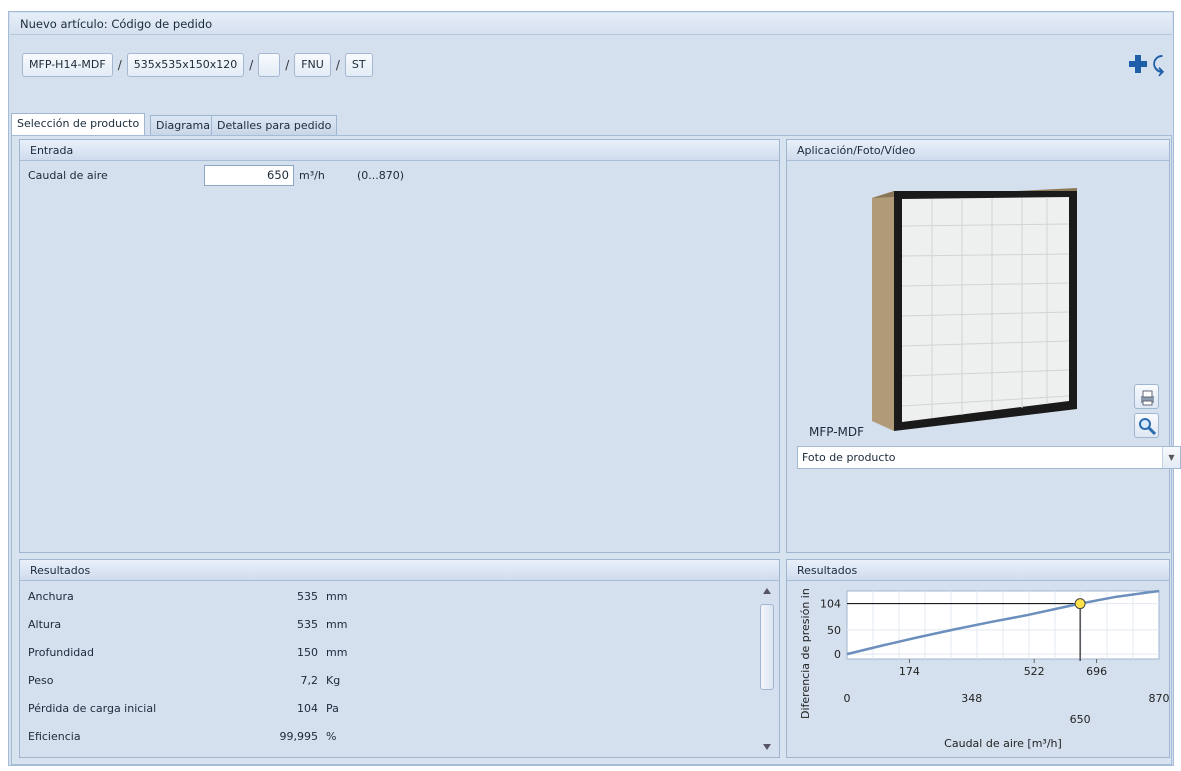 The image size is (1181, 771). What do you see at coordinates (399, 570) in the screenshot?
I see `results-panel-title: Resultados` at bounding box center [399, 570].